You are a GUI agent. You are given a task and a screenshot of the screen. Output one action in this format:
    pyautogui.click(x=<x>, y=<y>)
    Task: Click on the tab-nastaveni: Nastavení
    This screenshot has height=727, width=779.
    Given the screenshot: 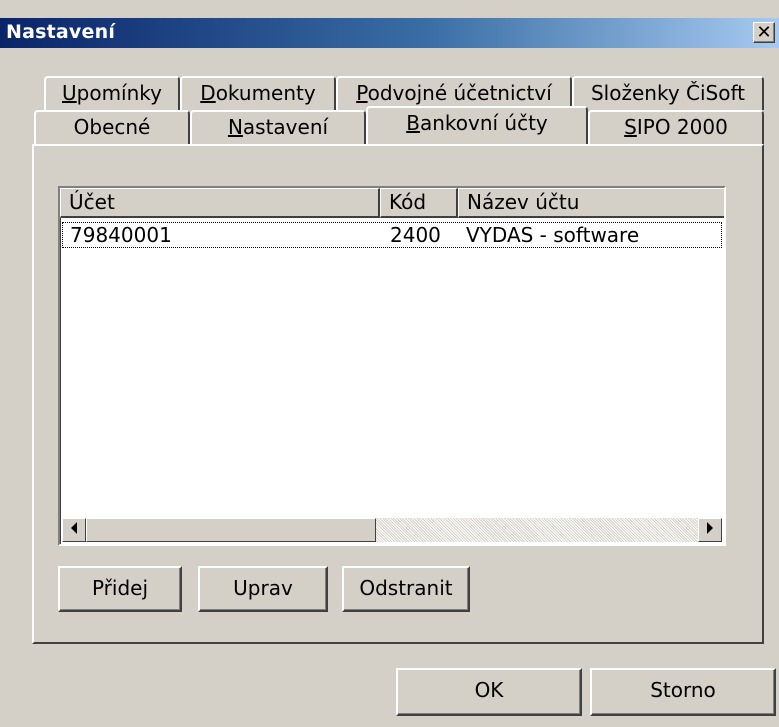 What is the action you would take?
    pyautogui.click(x=278, y=128)
    